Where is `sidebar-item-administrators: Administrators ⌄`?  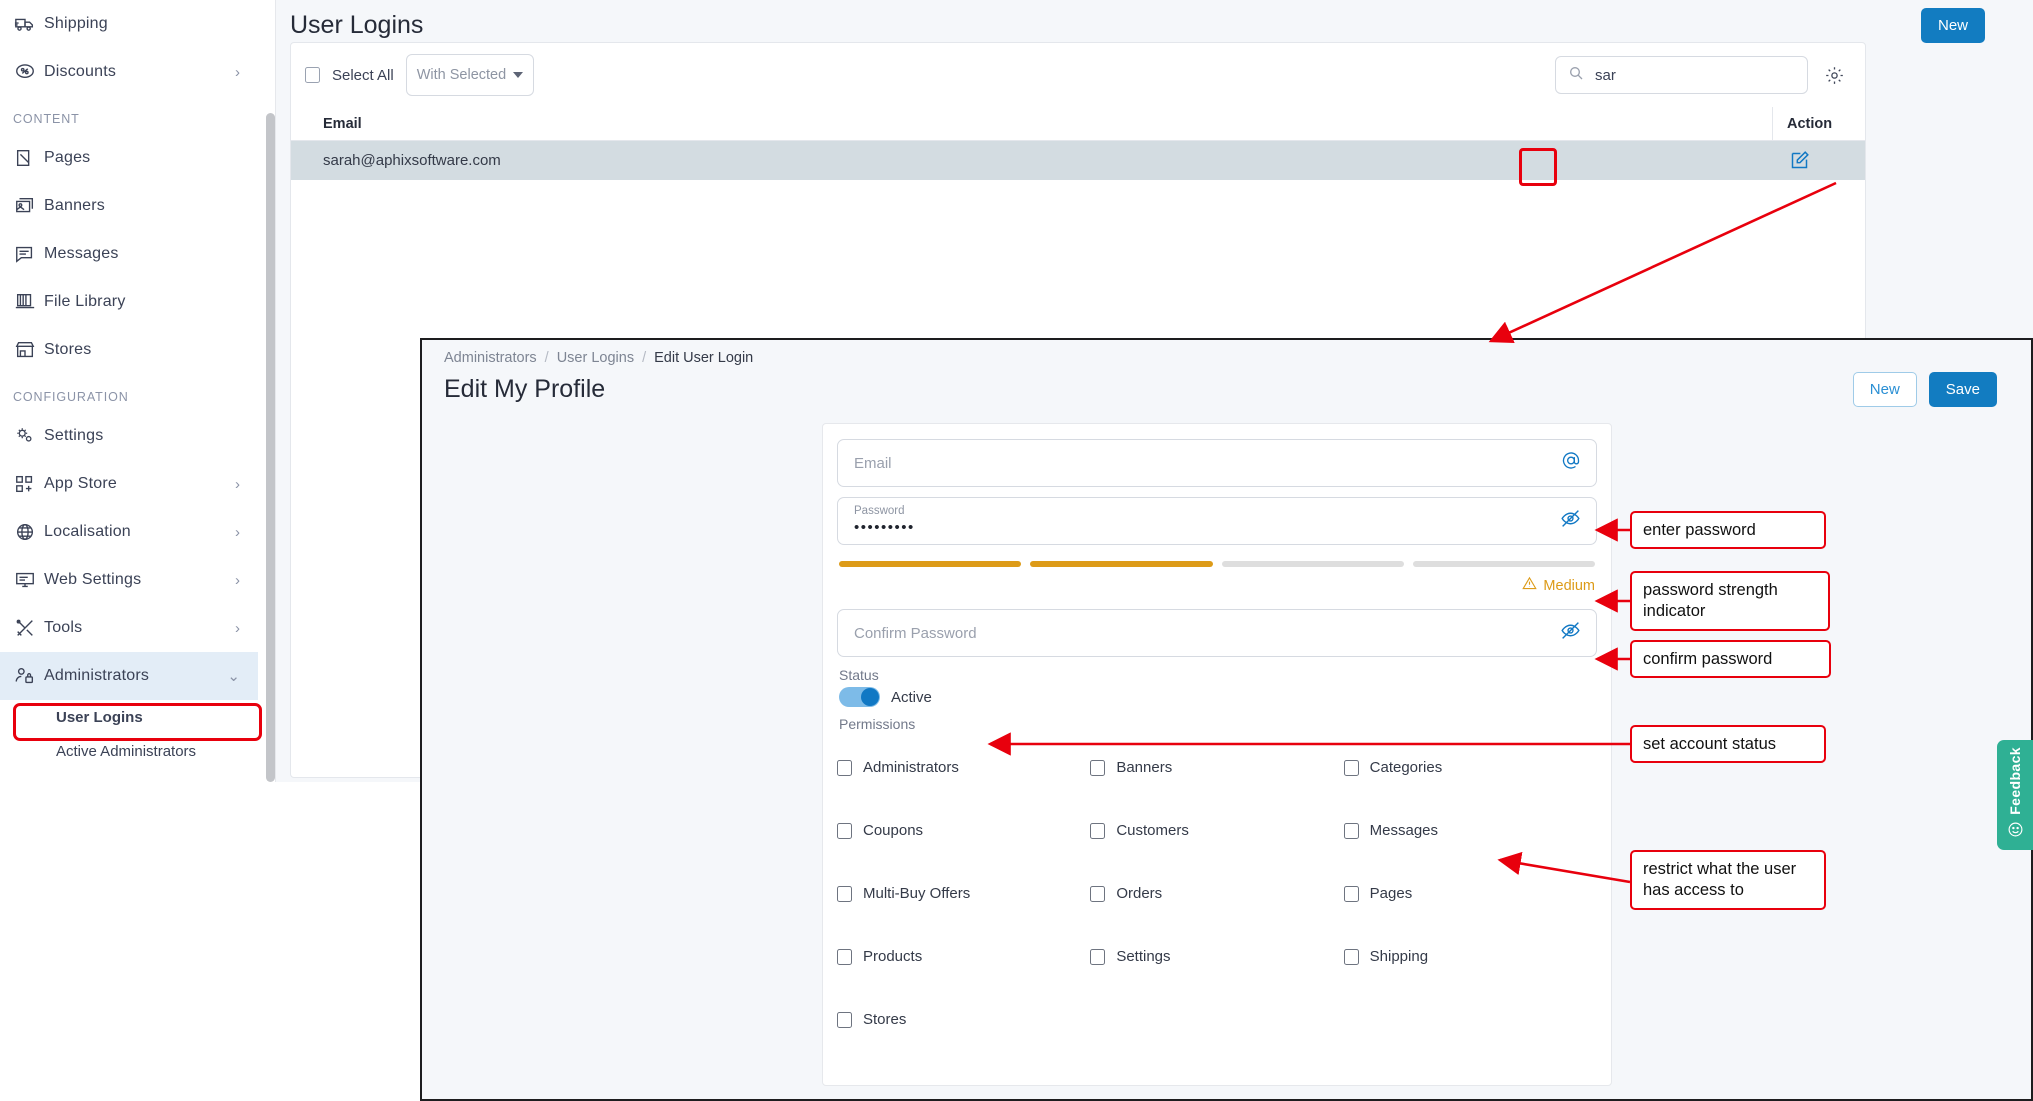
sidebar-item-administrators: Administrators ⌄ is located at coordinates (129, 676).